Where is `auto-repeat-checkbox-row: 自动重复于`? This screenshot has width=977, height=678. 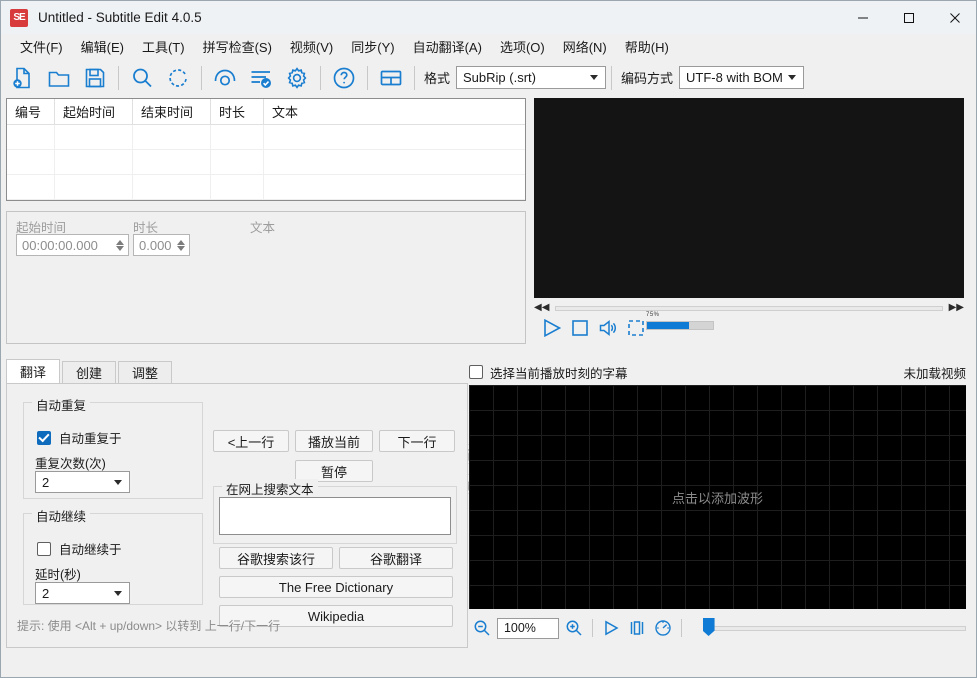 auto-repeat-checkbox-row: 自动重复于 is located at coordinates (79, 437).